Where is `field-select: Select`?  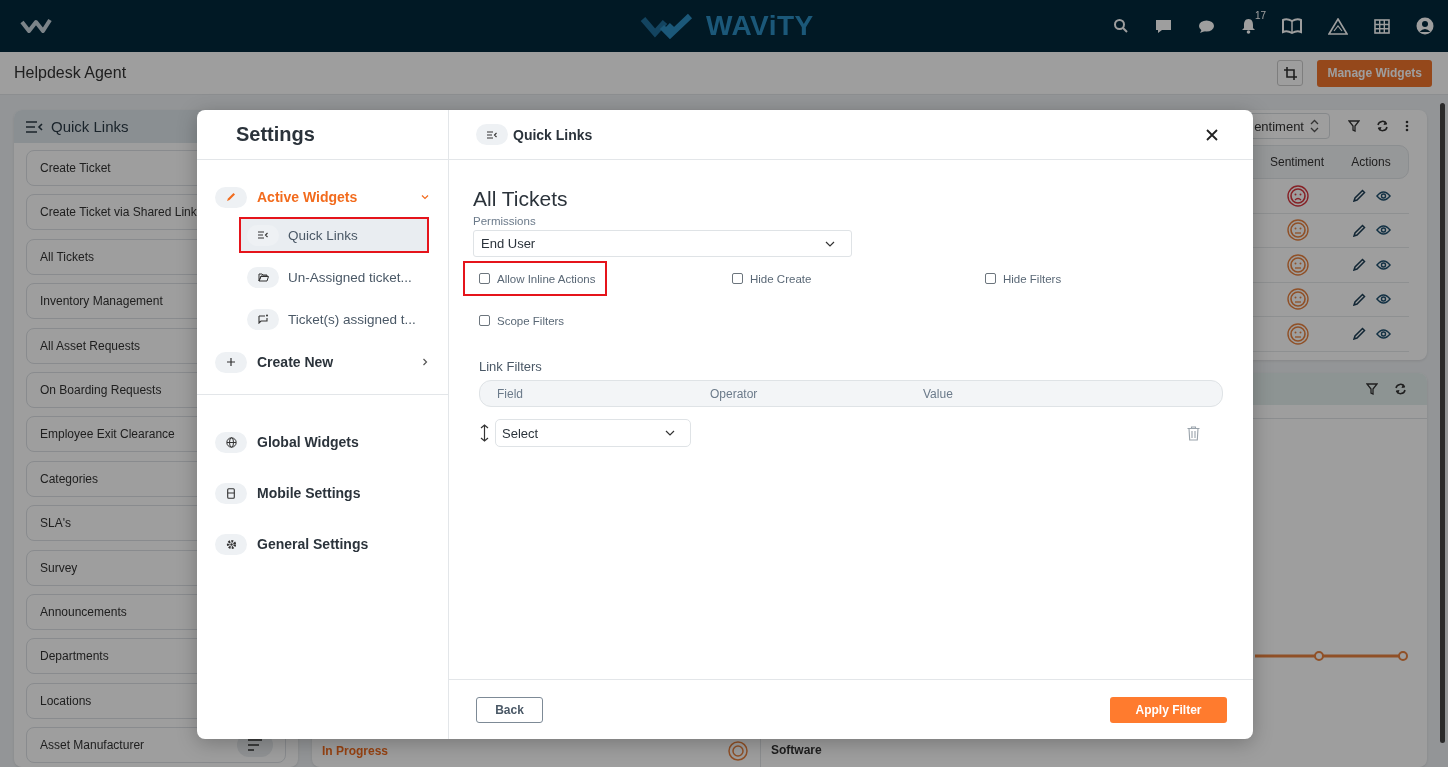 field-select: Select is located at coordinates (593, 433).